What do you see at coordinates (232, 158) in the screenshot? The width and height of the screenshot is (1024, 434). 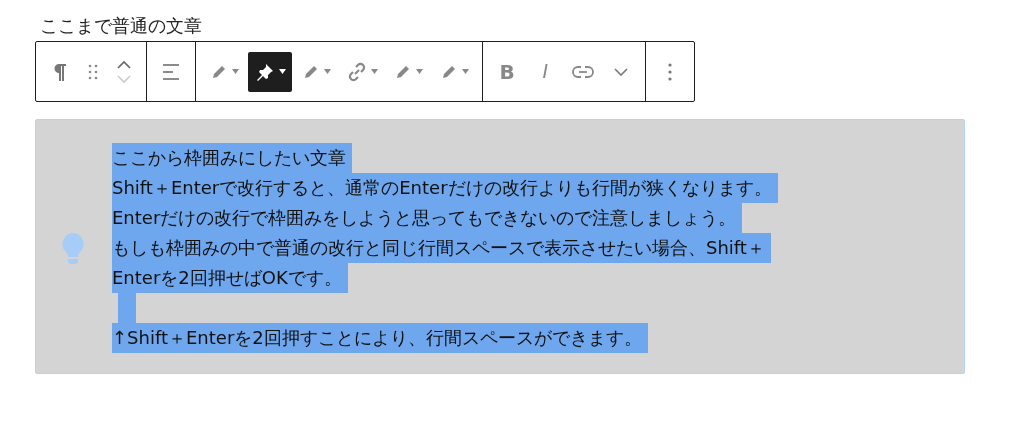 I see `selected-text: ここから枠囲みにしたい文章` at bounding box center [232, 158].